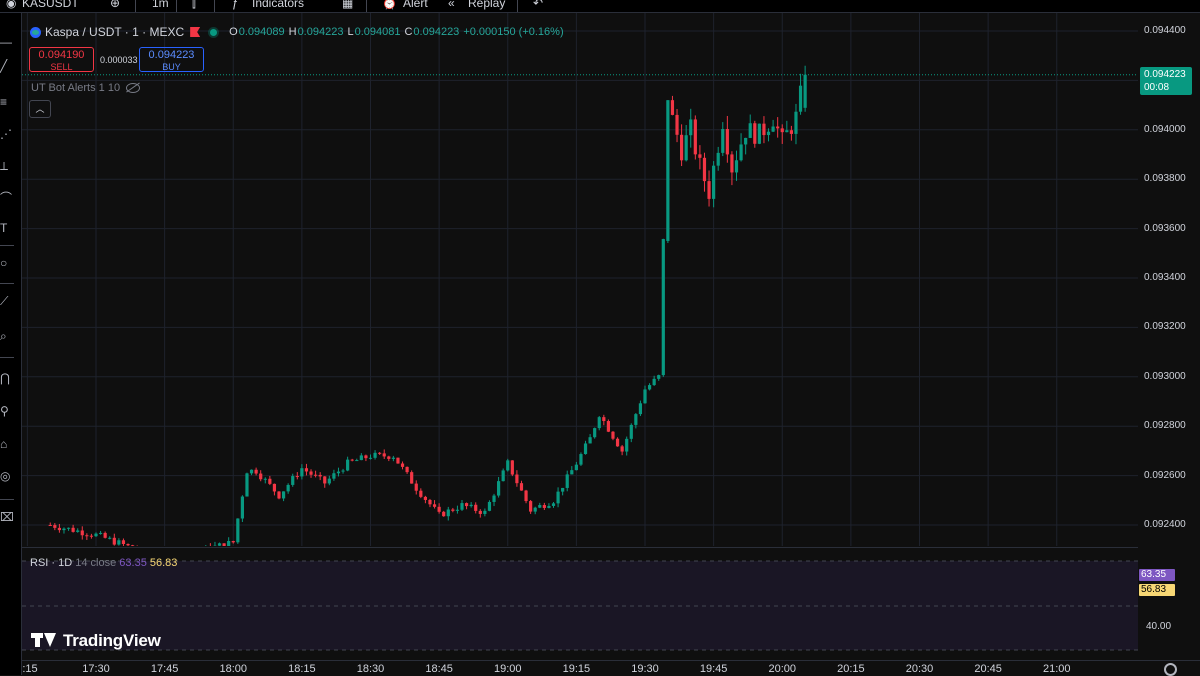 The width and height of the screenshot is (1200, 676). What do you see at coordinates (11, 5) in the screenshot?
I see `symbol-search-icon: ◉` at bounding box center [11, 5].